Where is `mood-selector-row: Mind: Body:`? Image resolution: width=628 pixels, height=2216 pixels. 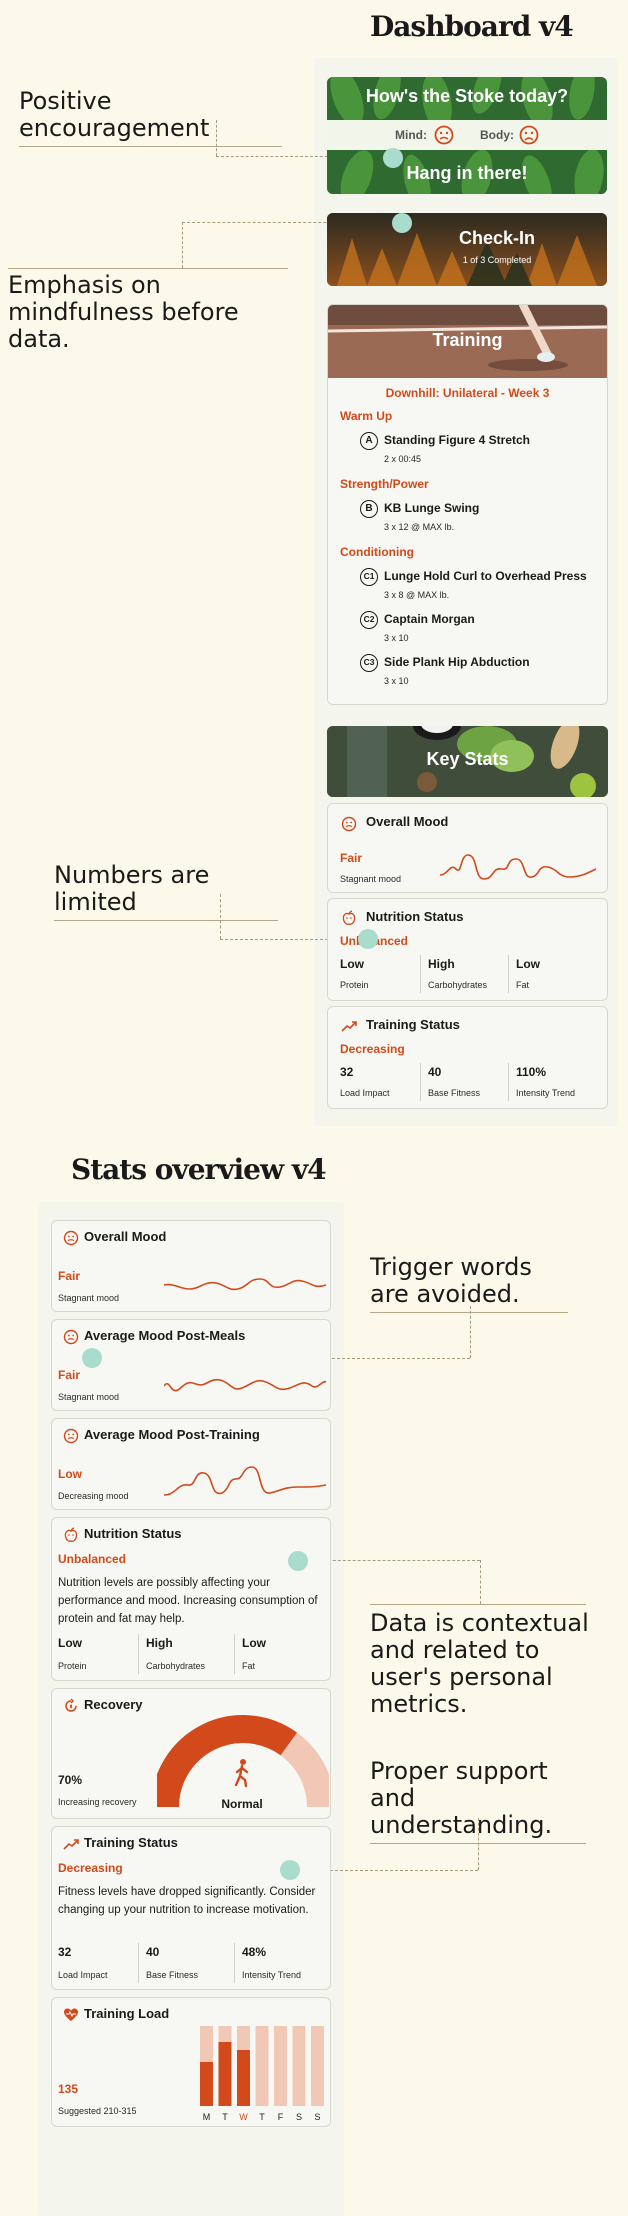 mood-selector-row: Mind: Body: is located at coordinates (467, 135).